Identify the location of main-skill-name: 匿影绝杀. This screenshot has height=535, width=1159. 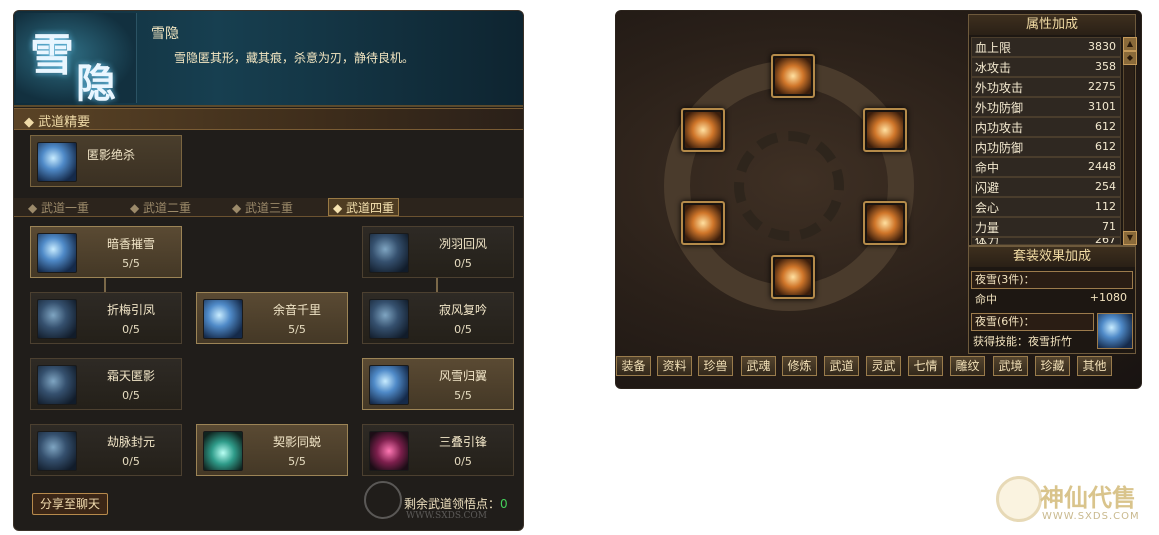
(111, 155).